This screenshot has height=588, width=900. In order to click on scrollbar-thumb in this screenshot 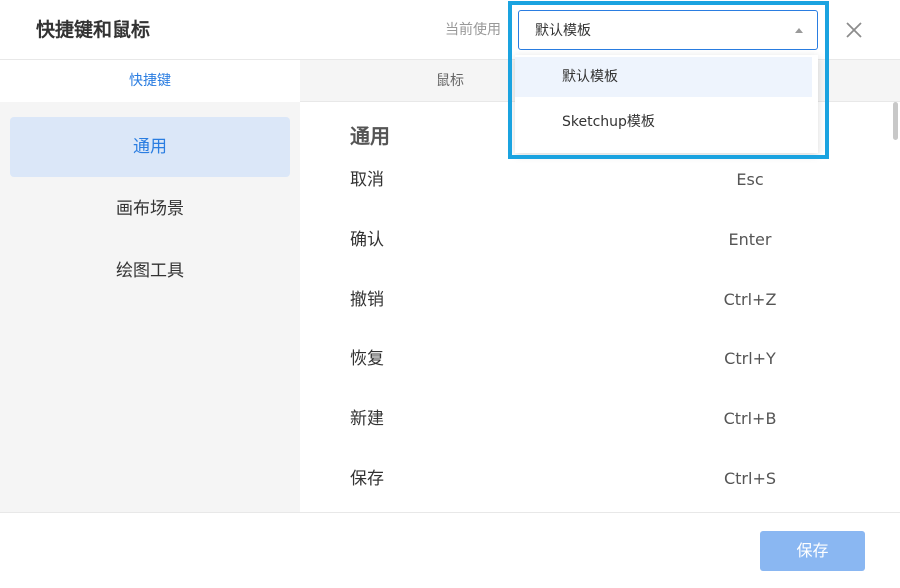, I will do `click(895, 121)`.